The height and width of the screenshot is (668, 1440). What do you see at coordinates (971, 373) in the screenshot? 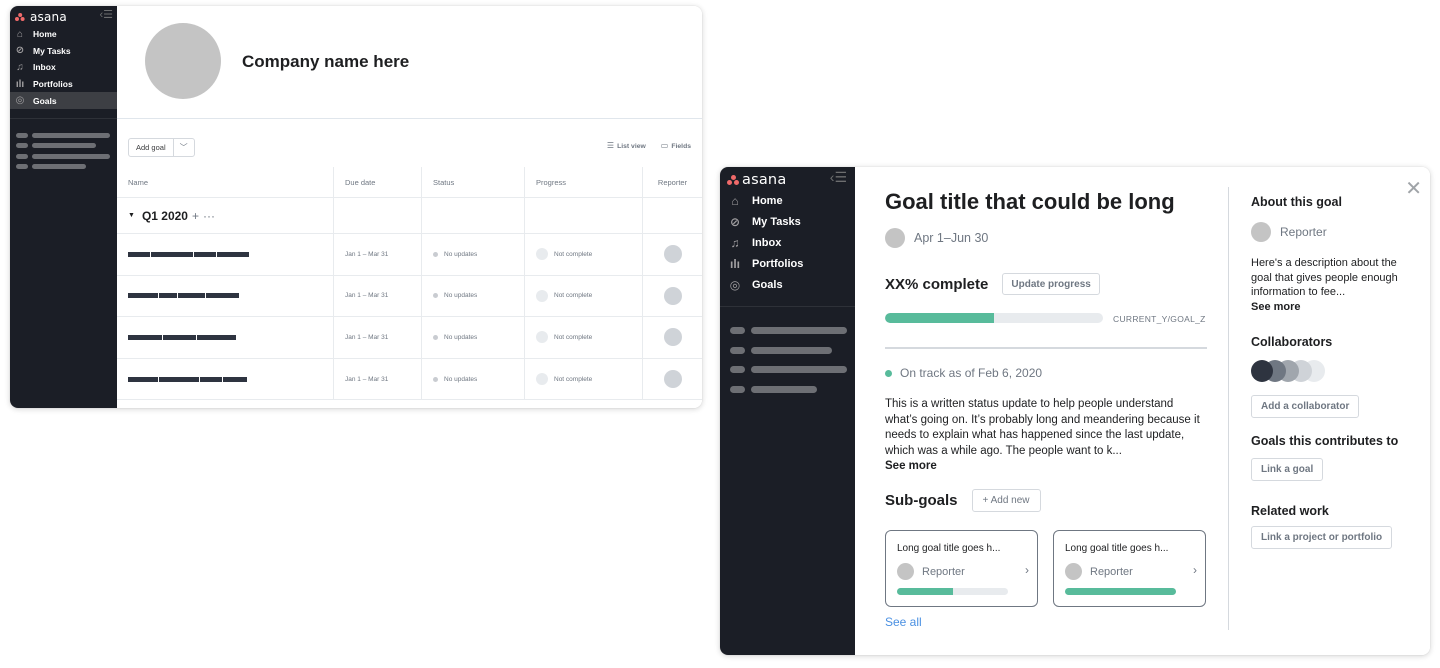
I see `status-text: On track as of Feb 6, 2020` at bounding box center [971, 373].